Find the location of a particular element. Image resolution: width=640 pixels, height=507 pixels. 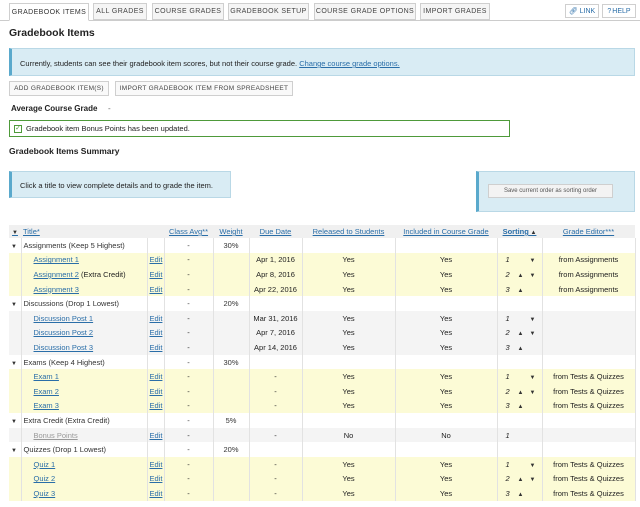

column-title: Title* is located at coordinates (84, 231).